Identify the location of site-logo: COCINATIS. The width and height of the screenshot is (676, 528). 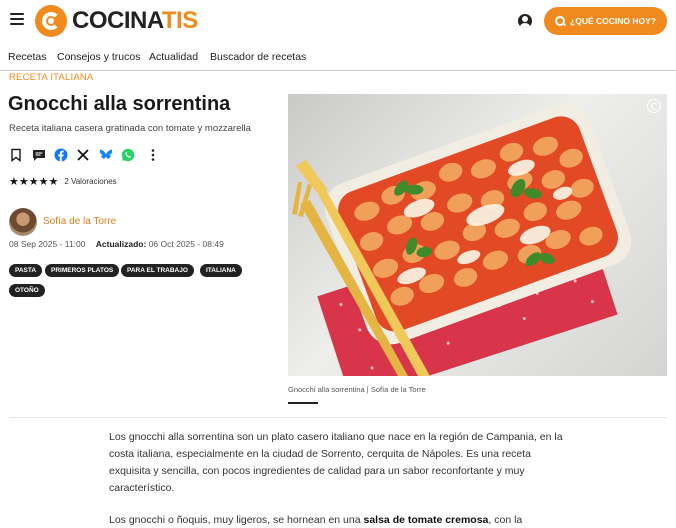
(116, 21).